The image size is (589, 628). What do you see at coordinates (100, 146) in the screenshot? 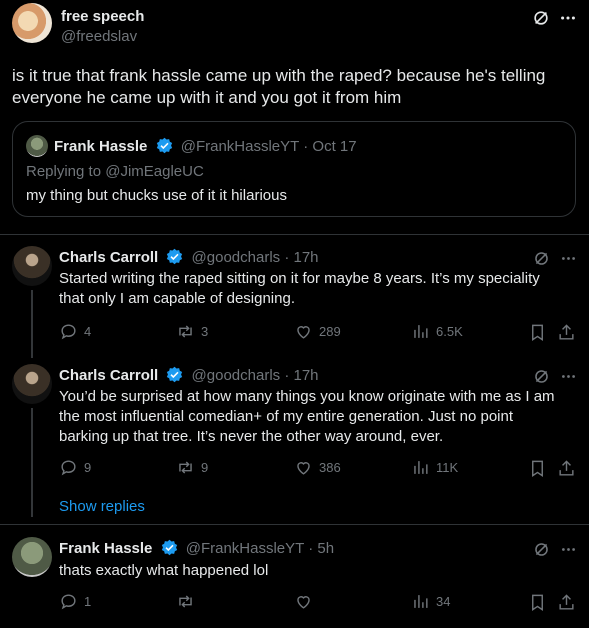
I see `quote-author-name: Frank Hassle` at bounding box center [100, 146].